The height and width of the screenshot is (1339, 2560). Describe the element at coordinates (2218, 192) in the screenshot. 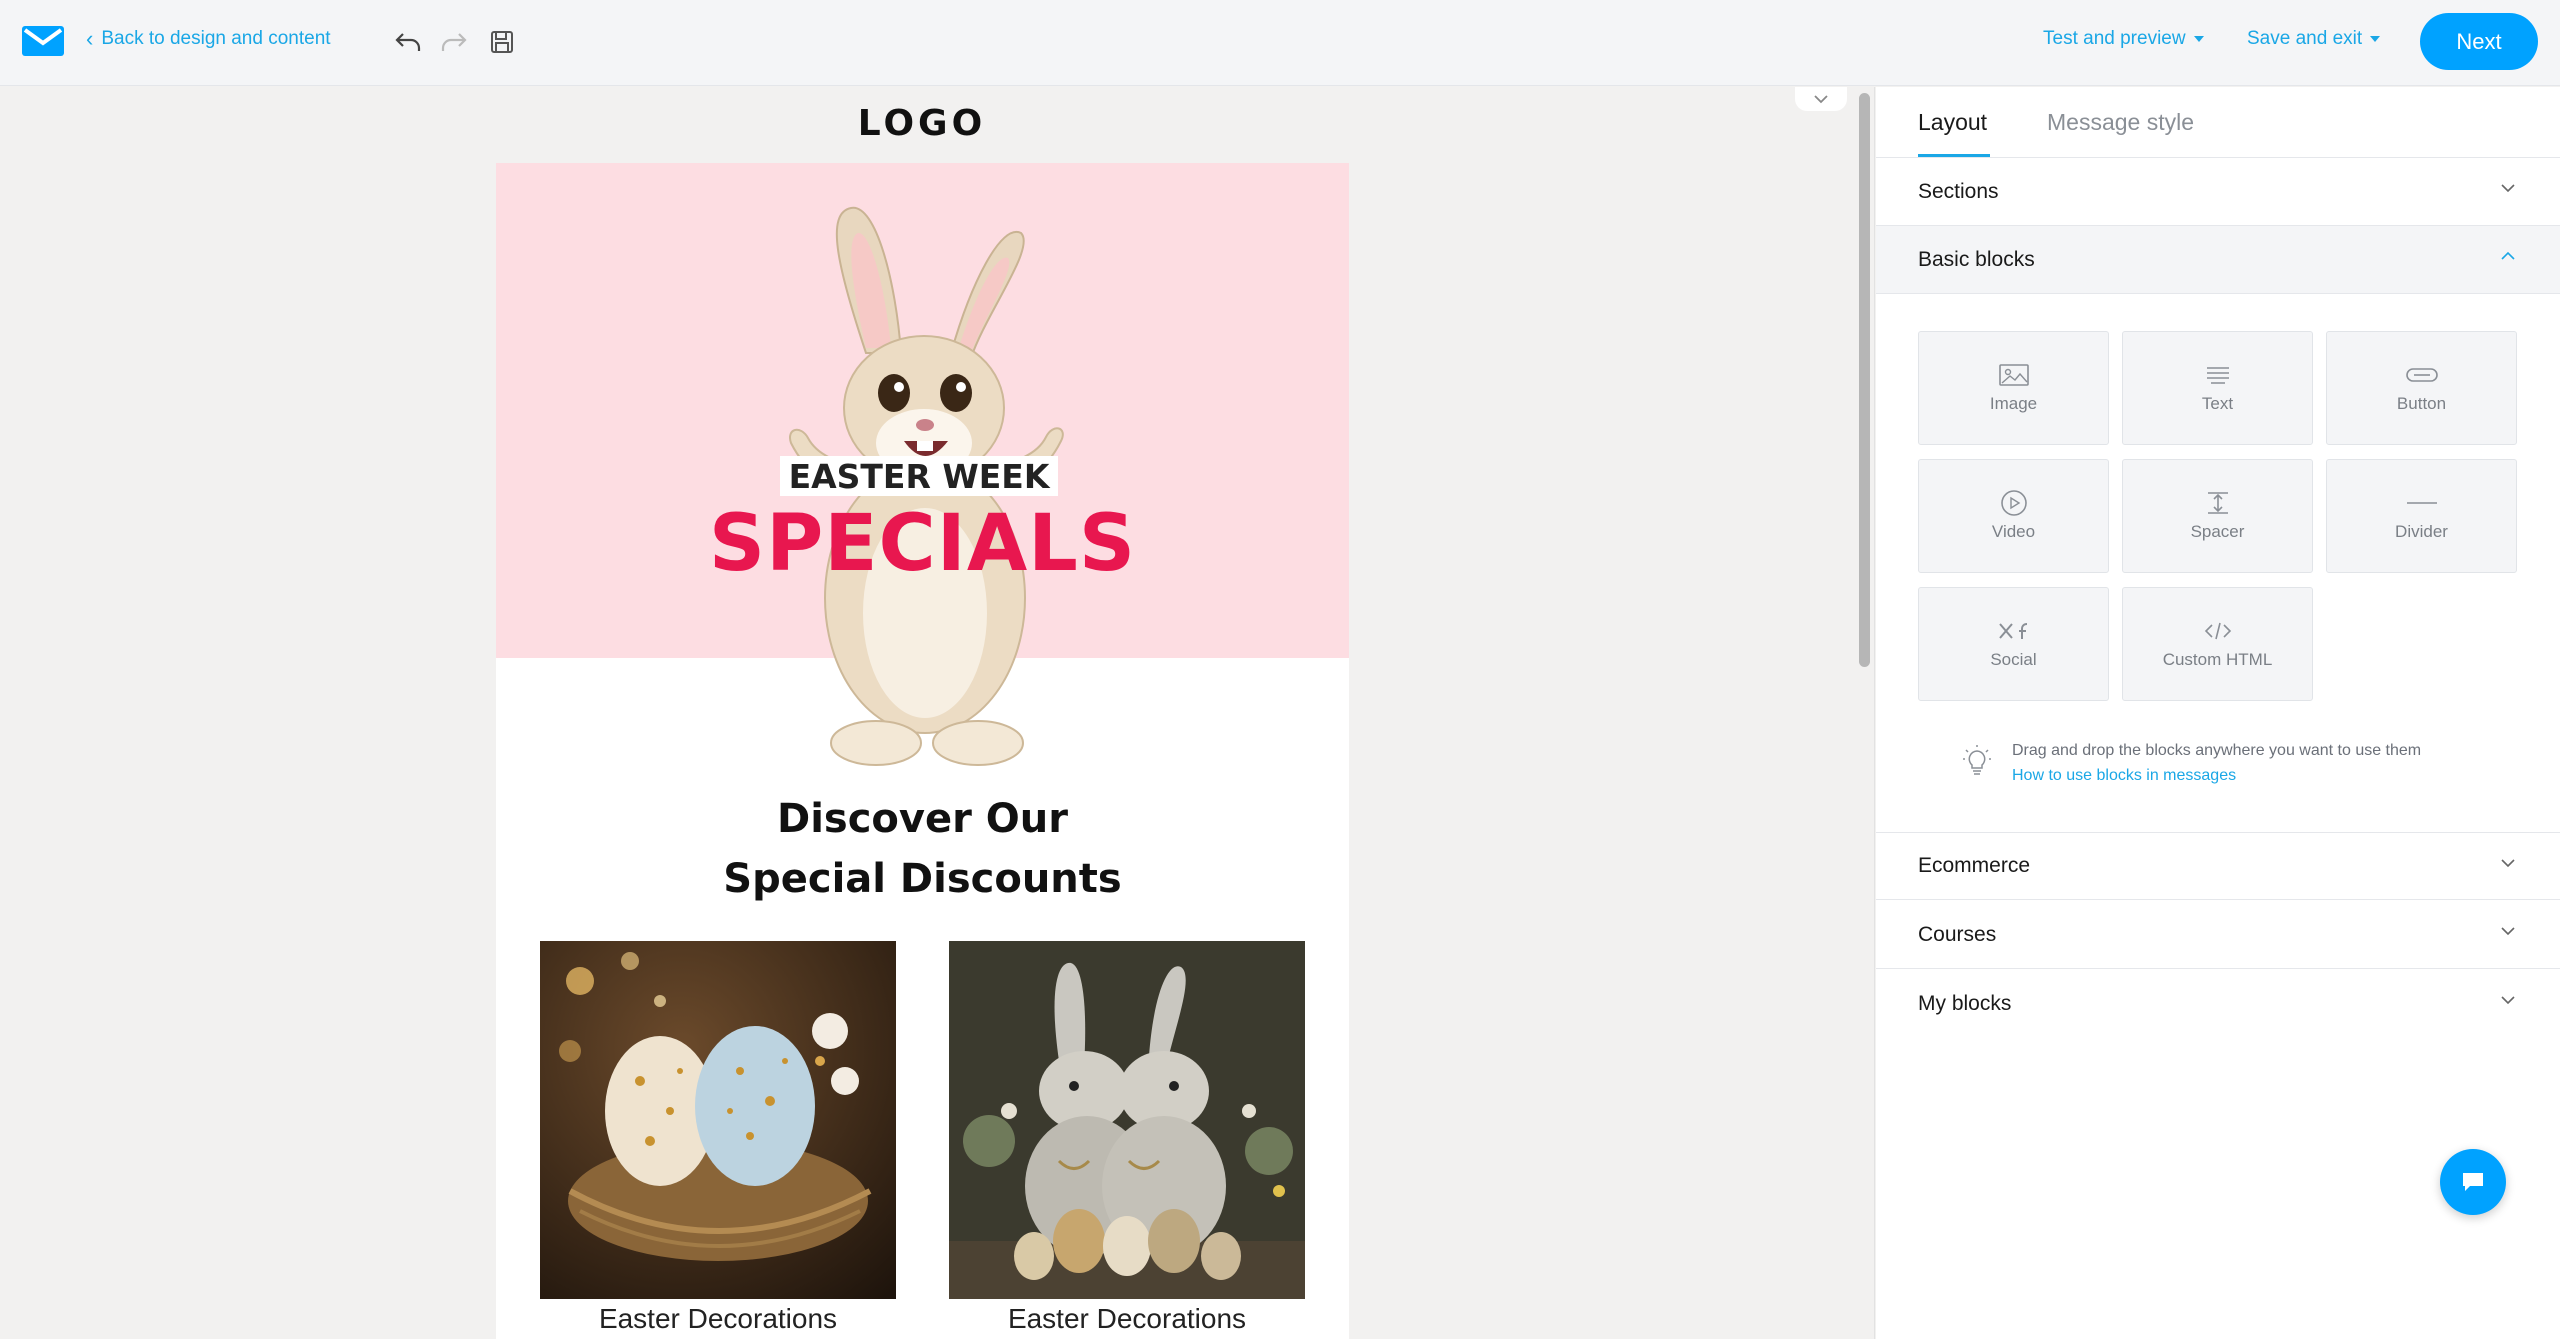

I see `section-sections: Sections` at that location.